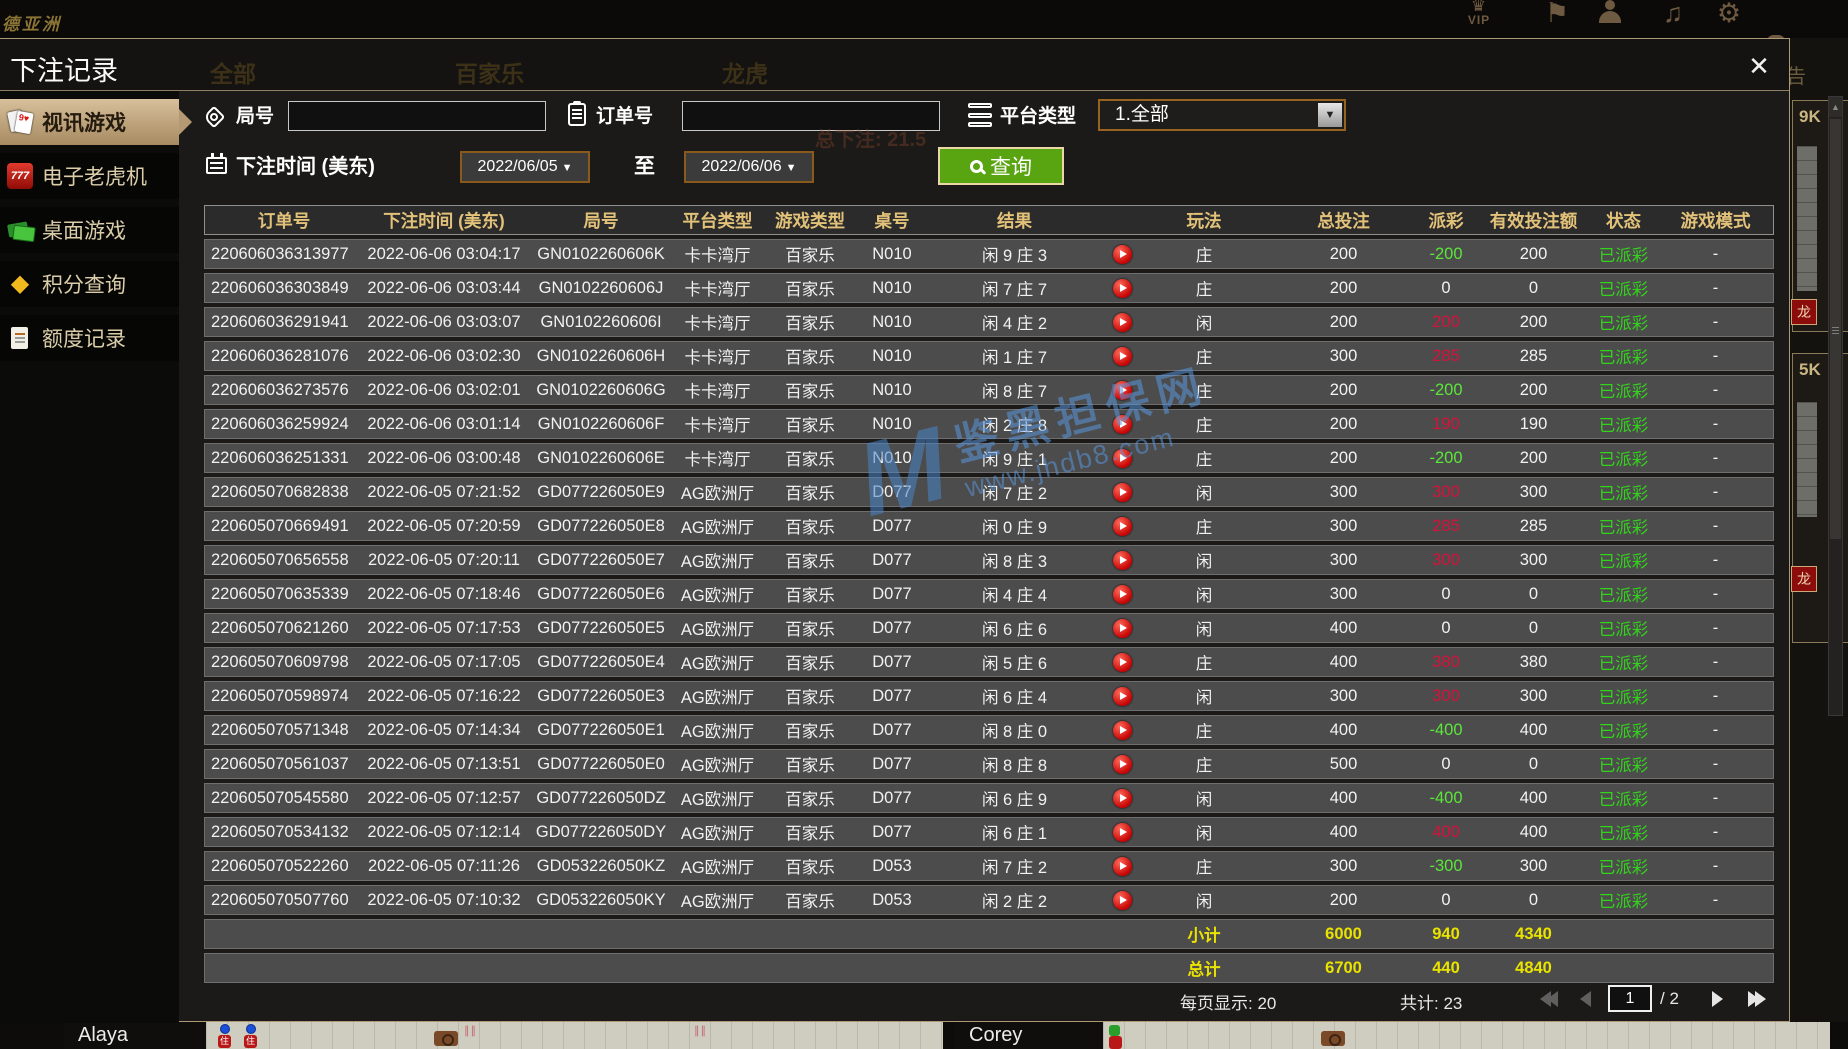 This screenshot has height=1049, width=1848. Describe the element at coordinates (1585, 999) in the screenshot. I see `prev-page-button` at that location.